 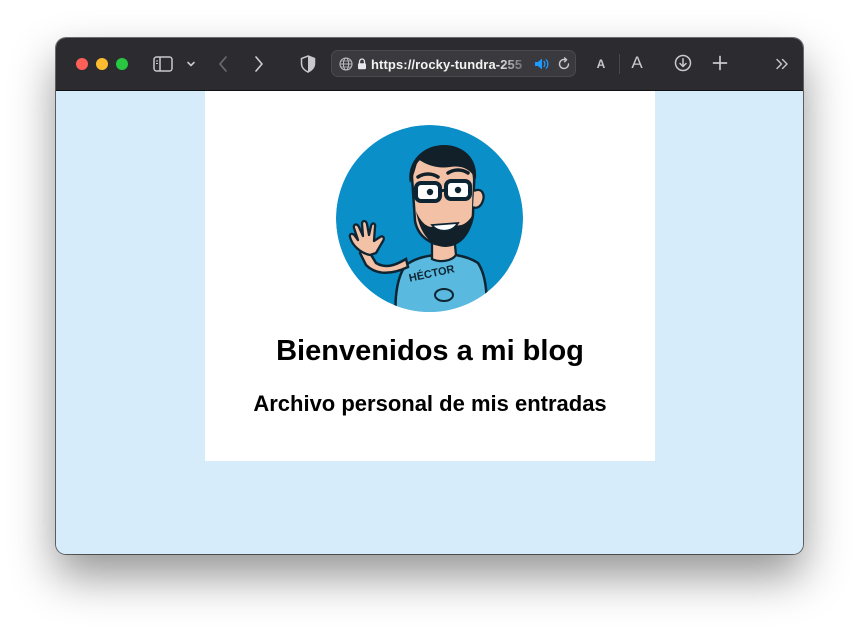 What do you see at coordinates (362, 64) in the screenshot?
I see `lock-icon` at bounding box center [362, 64].